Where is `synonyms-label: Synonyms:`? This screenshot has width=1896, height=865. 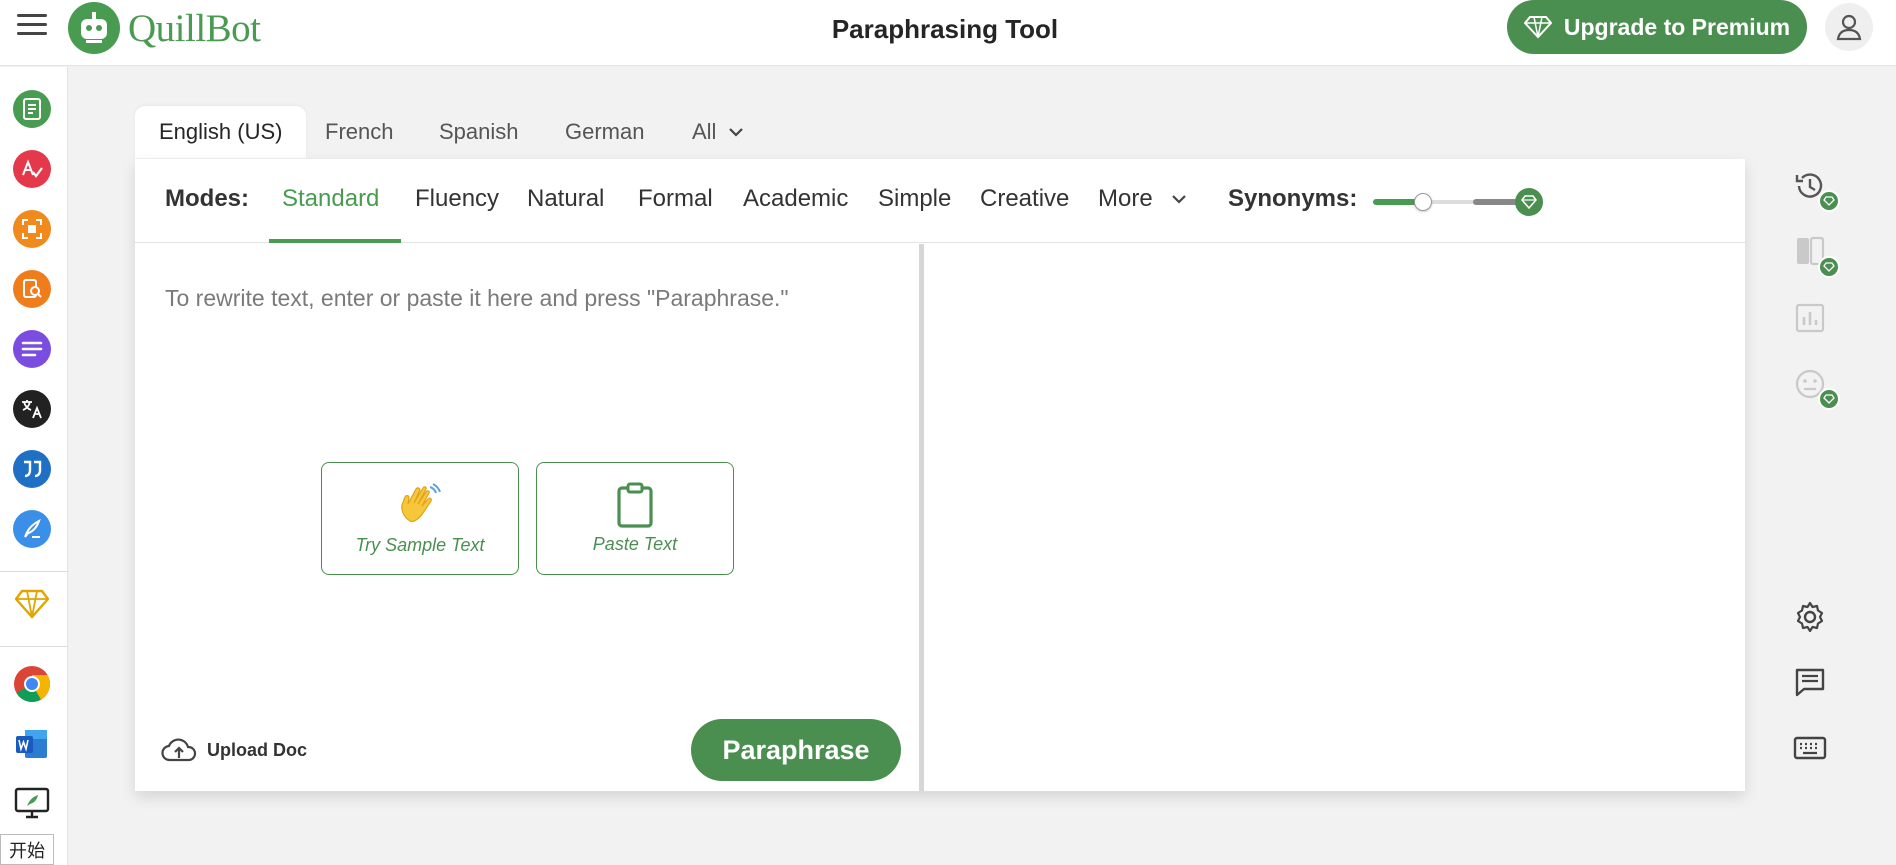
synonyms-label: Synonyms: is located at coordinates (1292, 199).